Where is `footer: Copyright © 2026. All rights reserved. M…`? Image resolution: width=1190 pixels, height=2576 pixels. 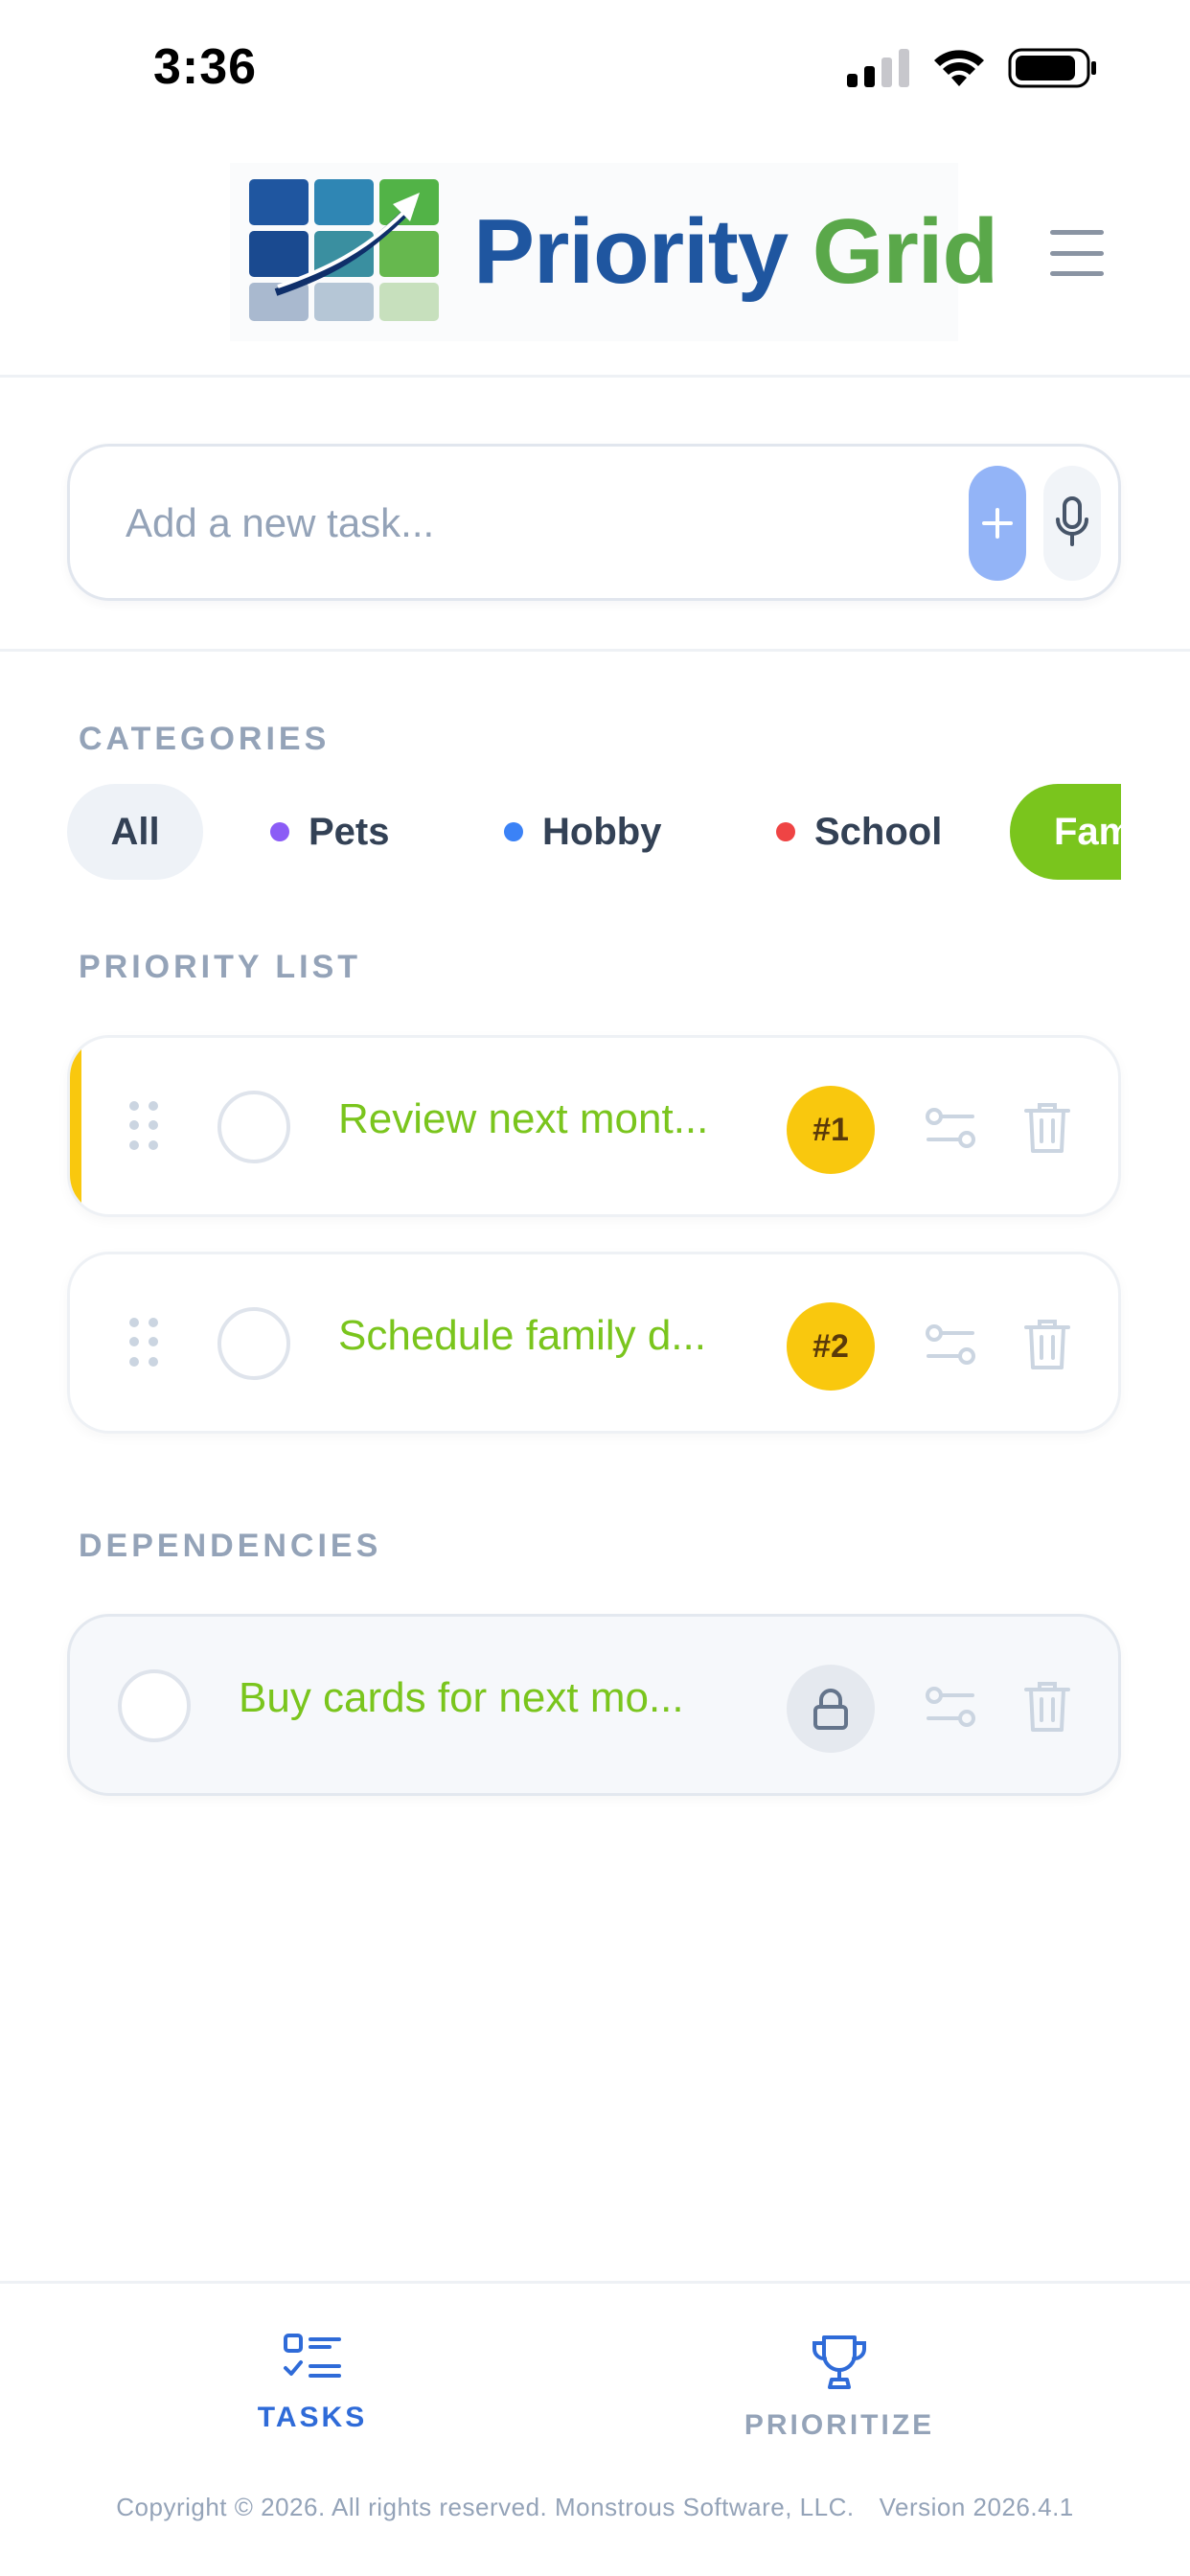
footer: Copyright © 2026. All rights reserved. M… is located at coordinates (595, 2507).